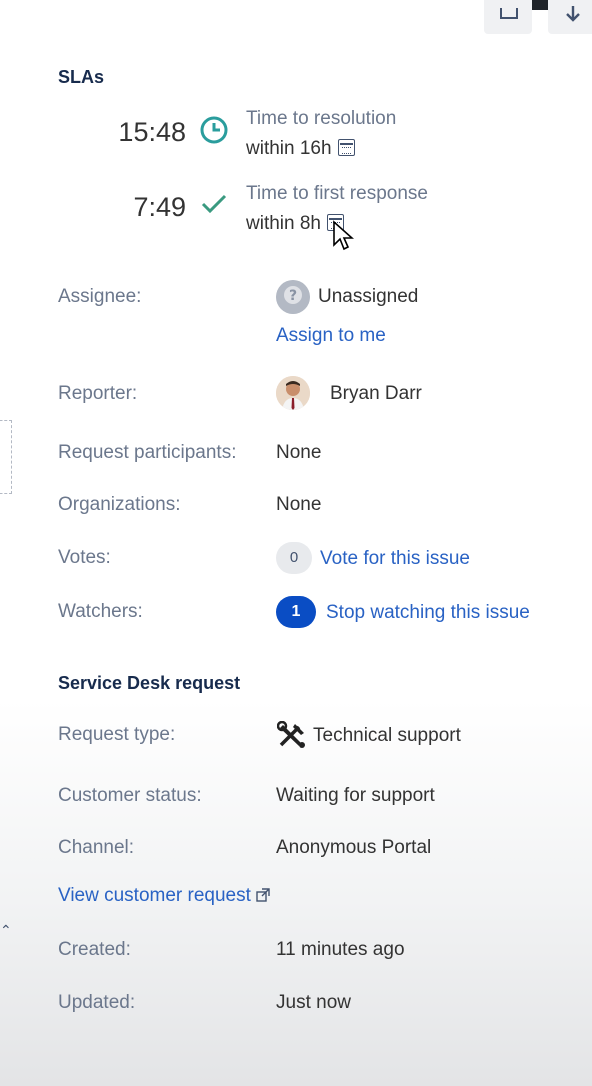 This screenshot has width=592, height=1086. I want to click on channel-label: Channel:, so click(96, 847).